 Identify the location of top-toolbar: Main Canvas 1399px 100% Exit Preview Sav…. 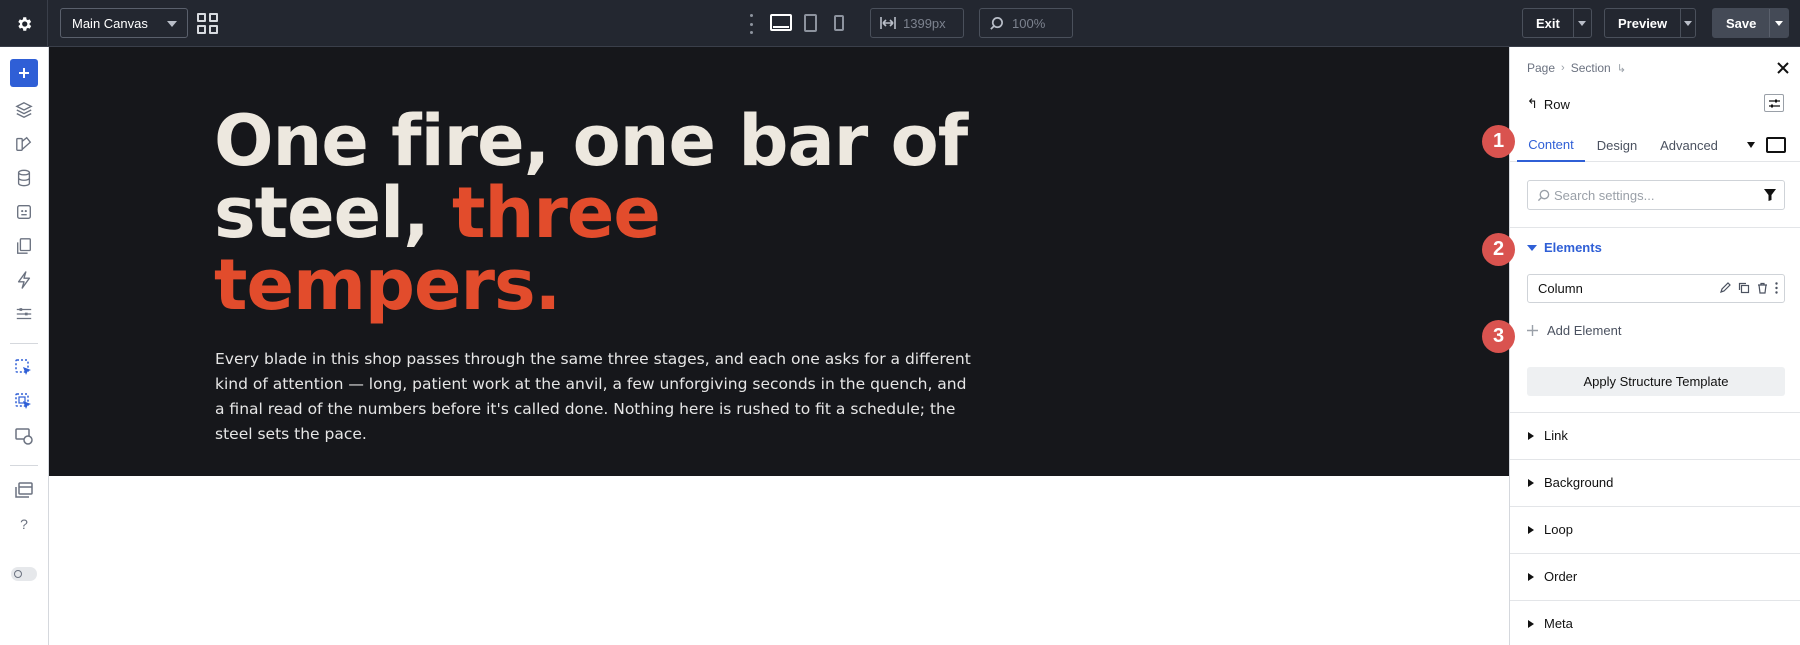
(900, 23).